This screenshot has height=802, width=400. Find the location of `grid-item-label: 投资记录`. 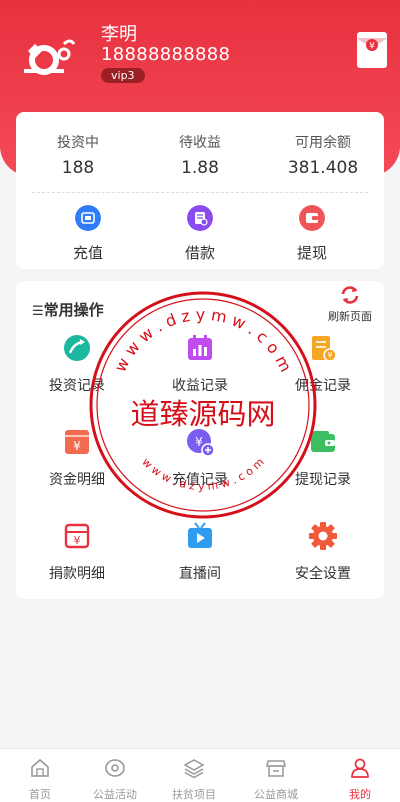

grid-item-label: 投资记录 is located at coordinates (77, 386).